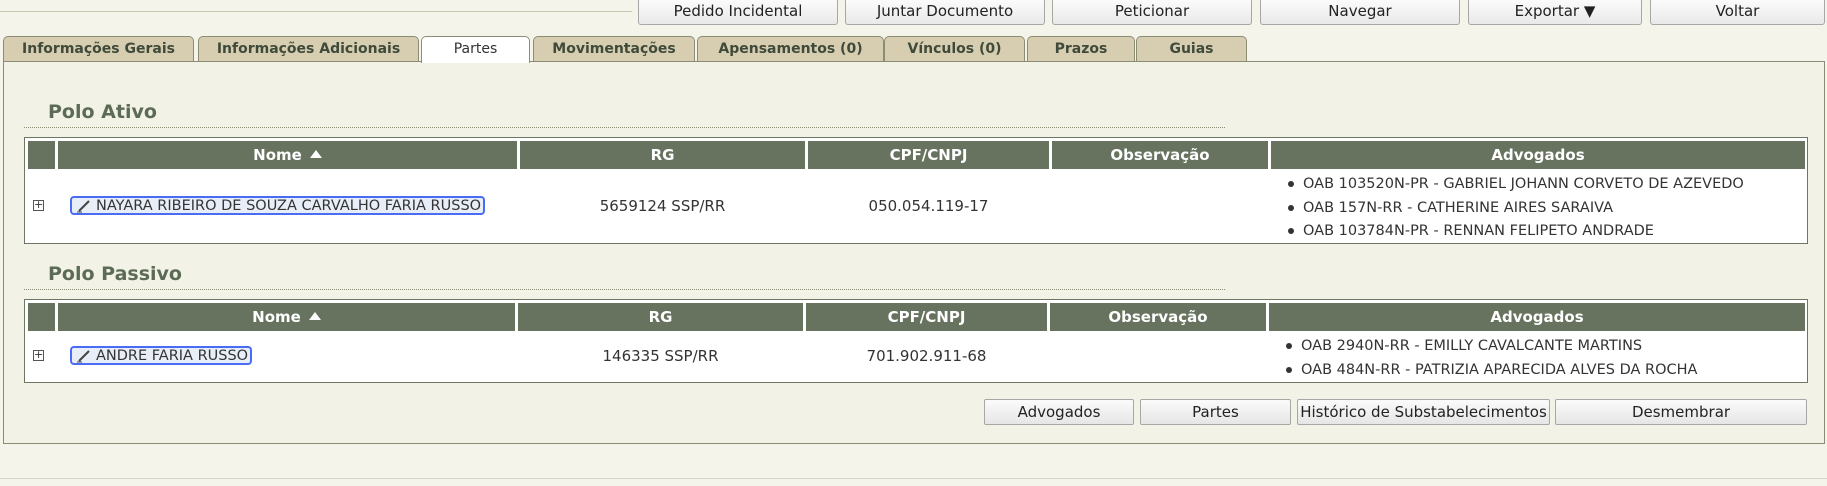  I want to click on voltar-button: Voltar, so click(1737, 12).